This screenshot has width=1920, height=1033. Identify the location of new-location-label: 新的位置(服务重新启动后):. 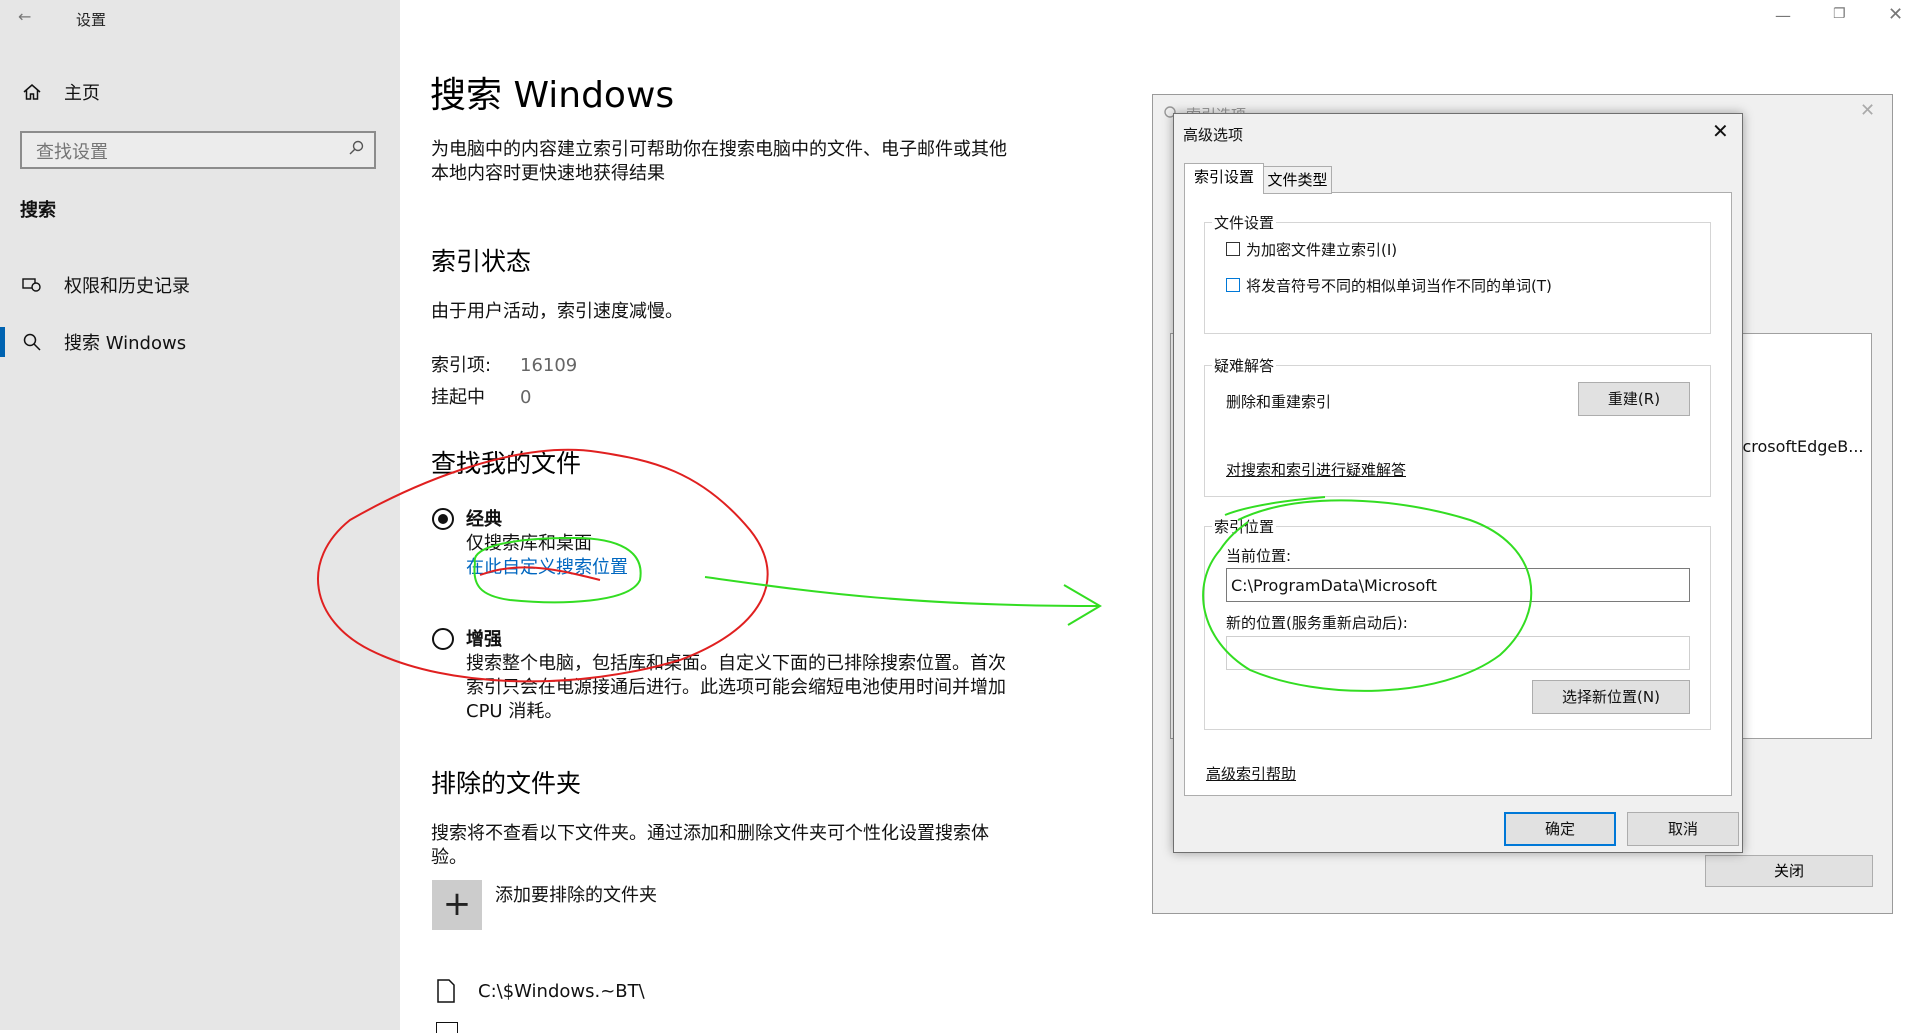
(1317, 623).